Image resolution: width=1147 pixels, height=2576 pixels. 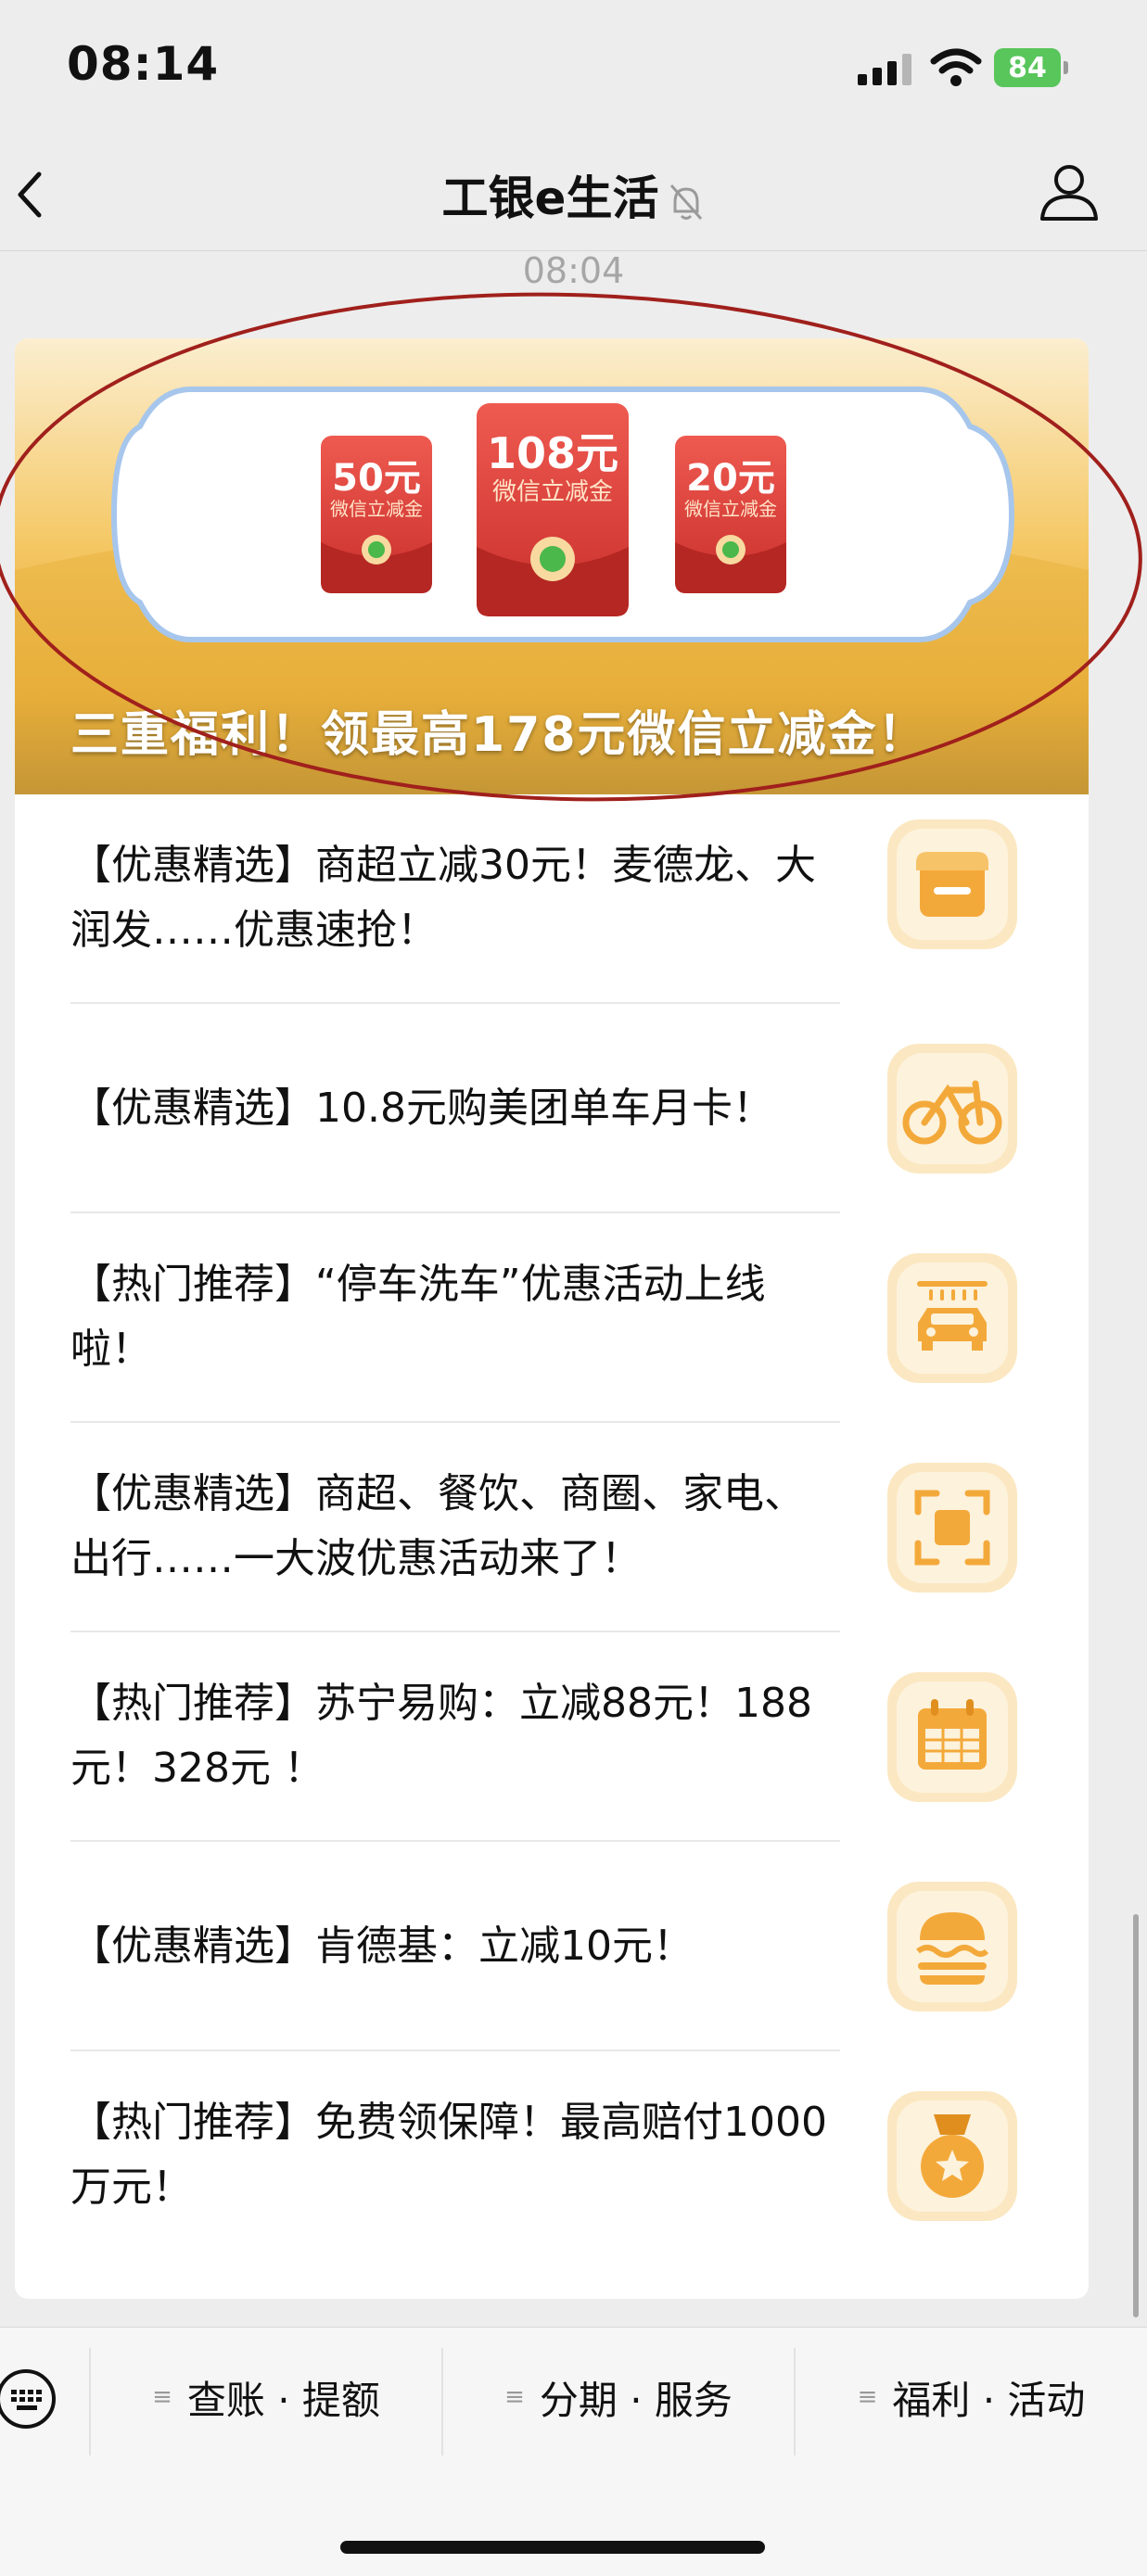 I want to click on list-item: 【优惠精选】10.8元购美团单车月卡！, so click(x=552, y=1108).